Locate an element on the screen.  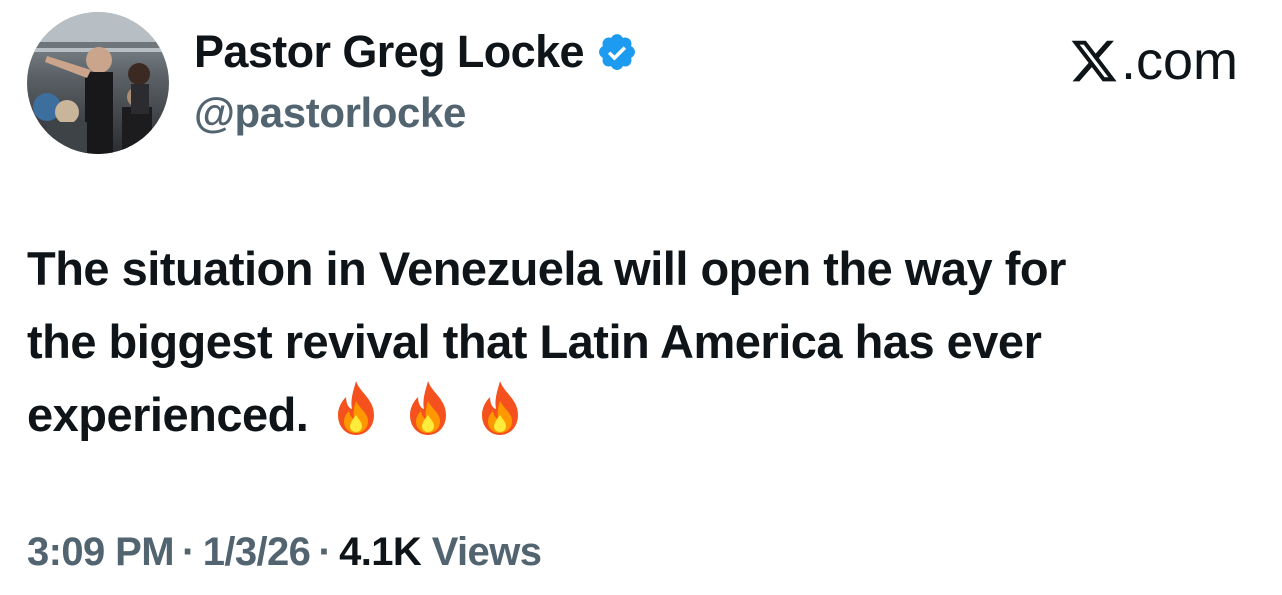
tweet-line: experienced. is located at coordinates (168, 414).